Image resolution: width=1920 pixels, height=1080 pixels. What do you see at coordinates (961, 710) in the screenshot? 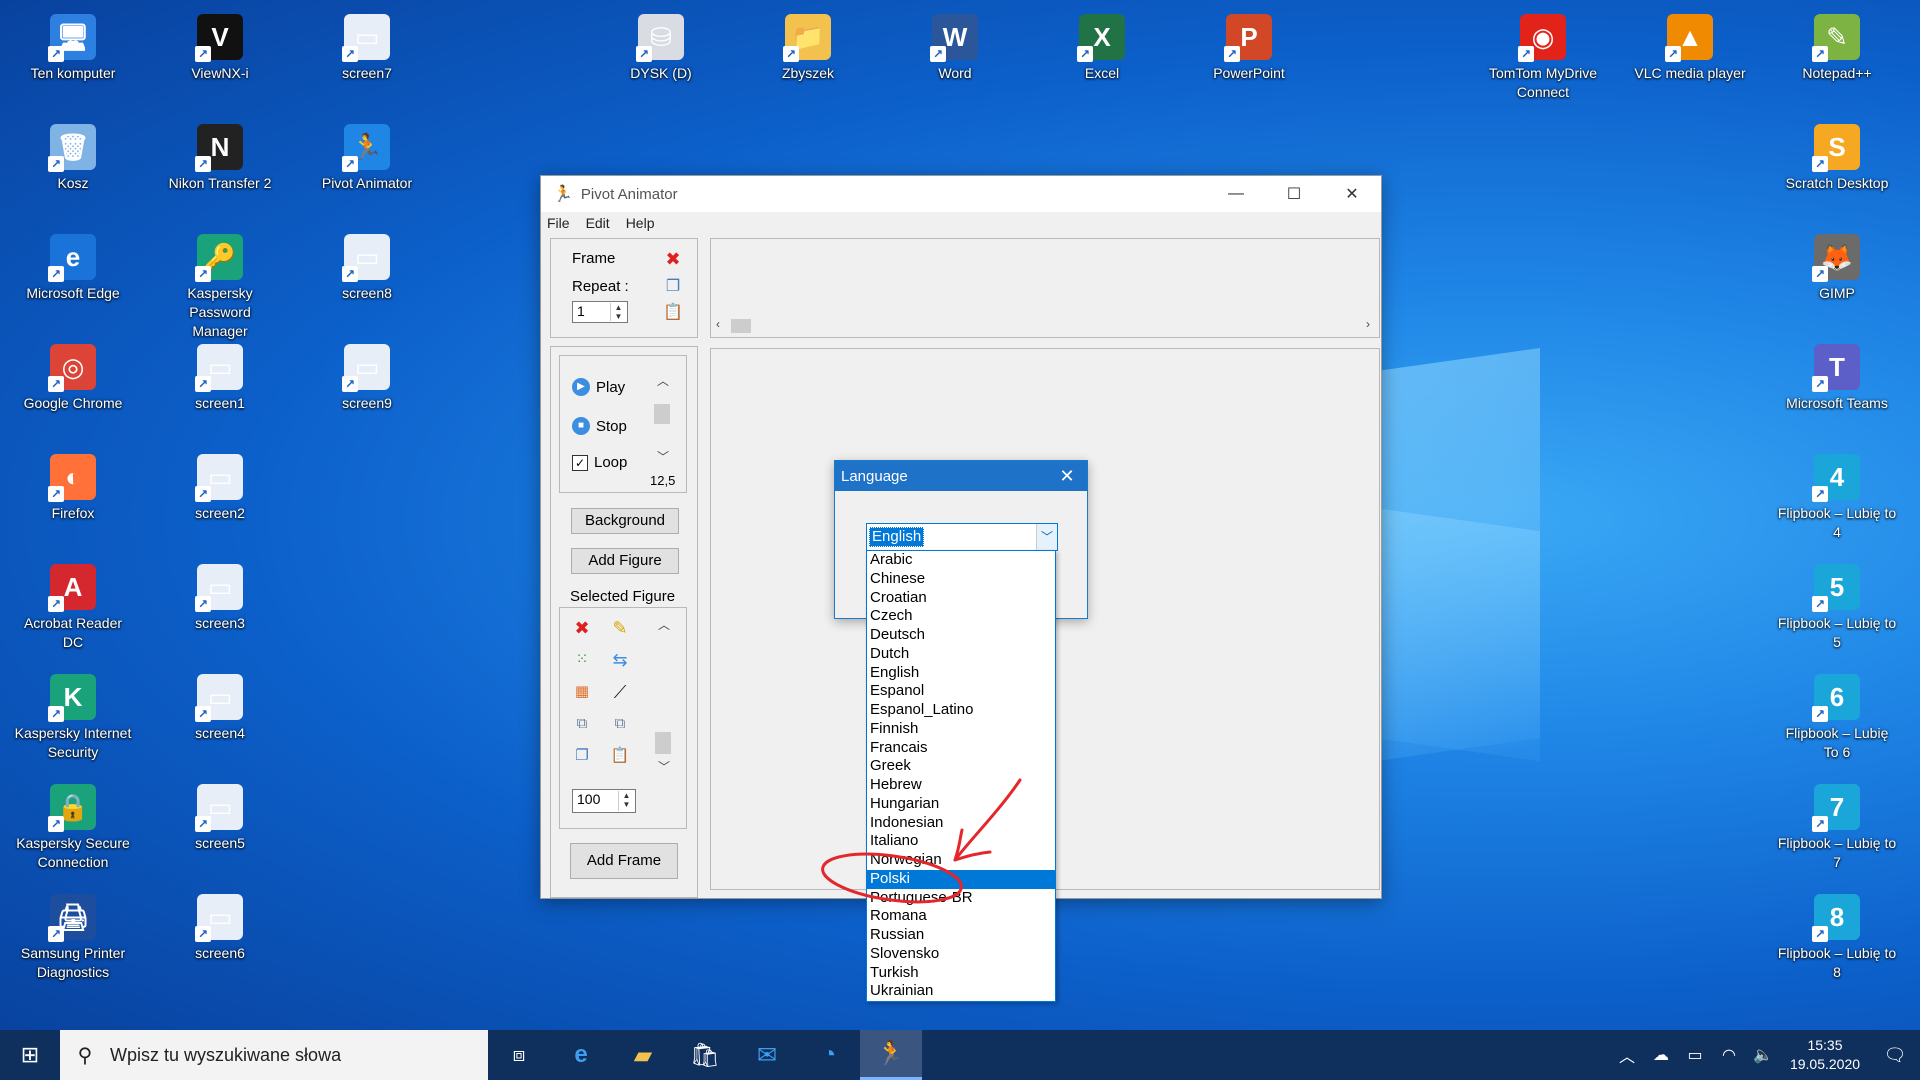
I see `language-option: Espanol_Latino` at bounding box center [961, 710].